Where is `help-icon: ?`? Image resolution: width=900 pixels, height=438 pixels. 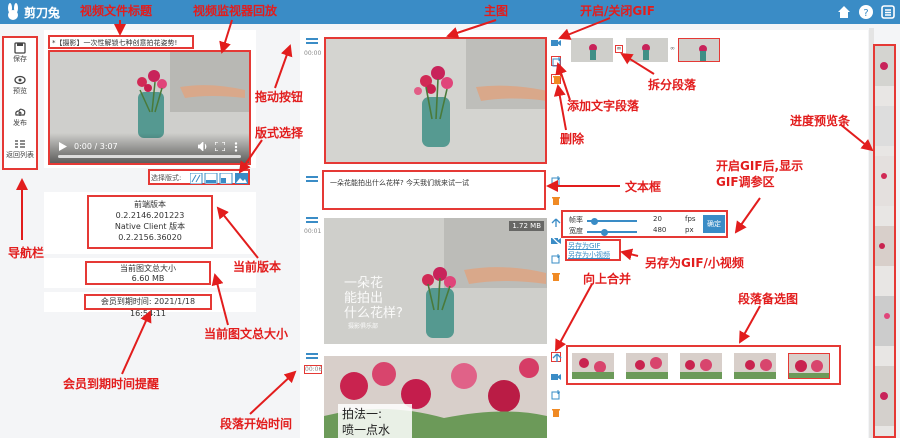
help-icon: ? is located at coordinates (866, 12).